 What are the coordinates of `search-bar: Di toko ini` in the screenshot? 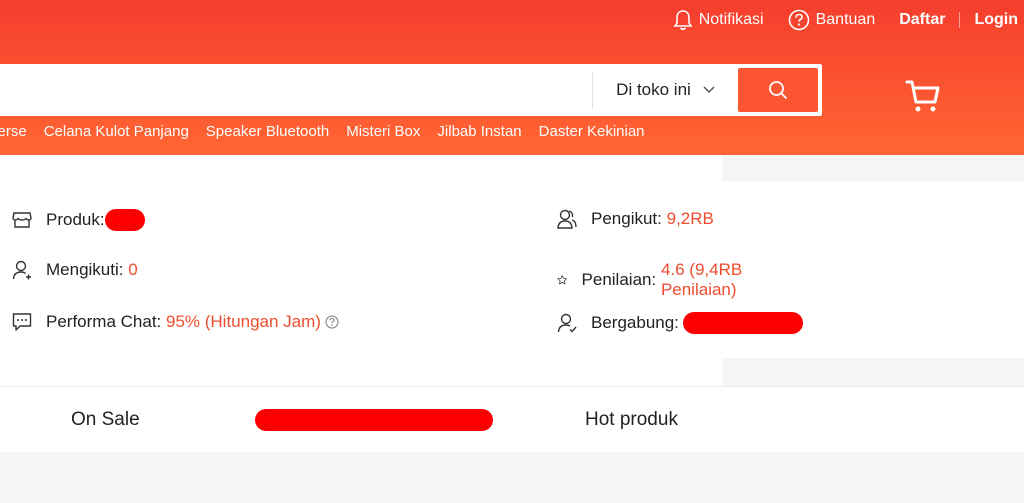 It's located at (411, 90).